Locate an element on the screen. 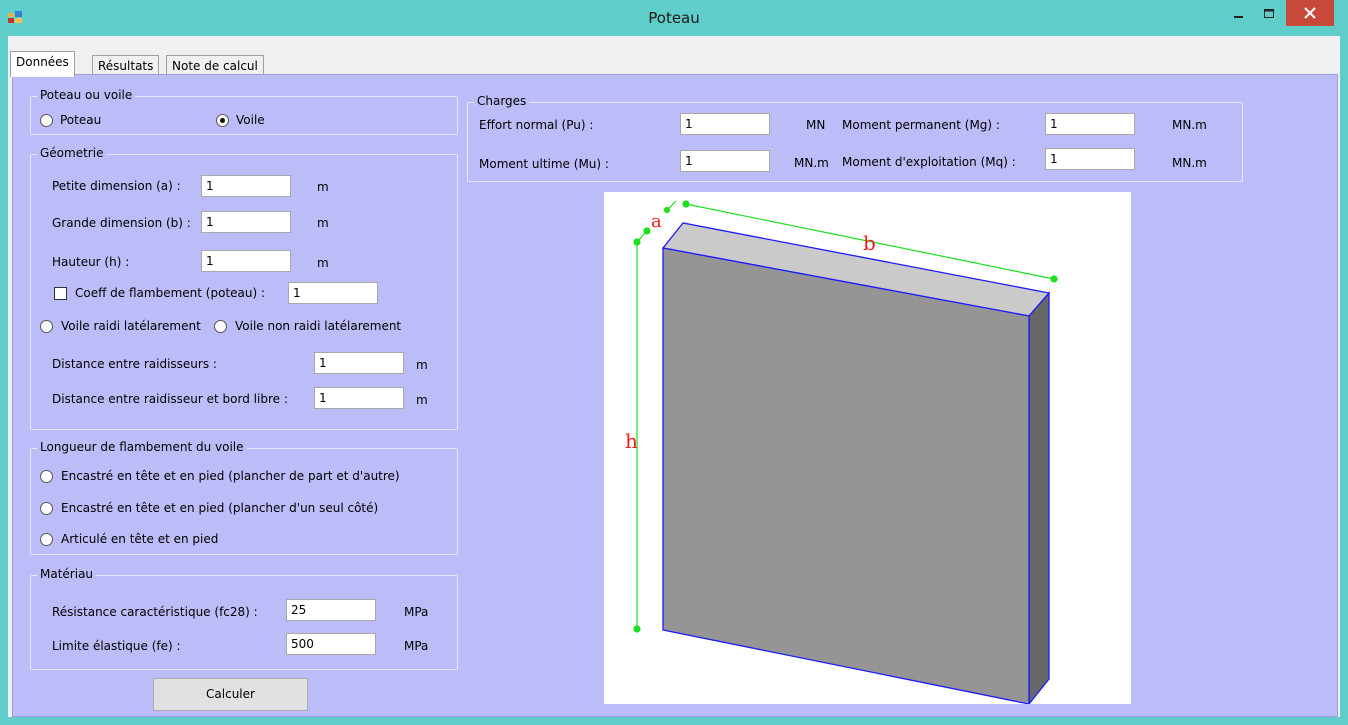  fe-unit: MPa is located at coordinates (416, 646).